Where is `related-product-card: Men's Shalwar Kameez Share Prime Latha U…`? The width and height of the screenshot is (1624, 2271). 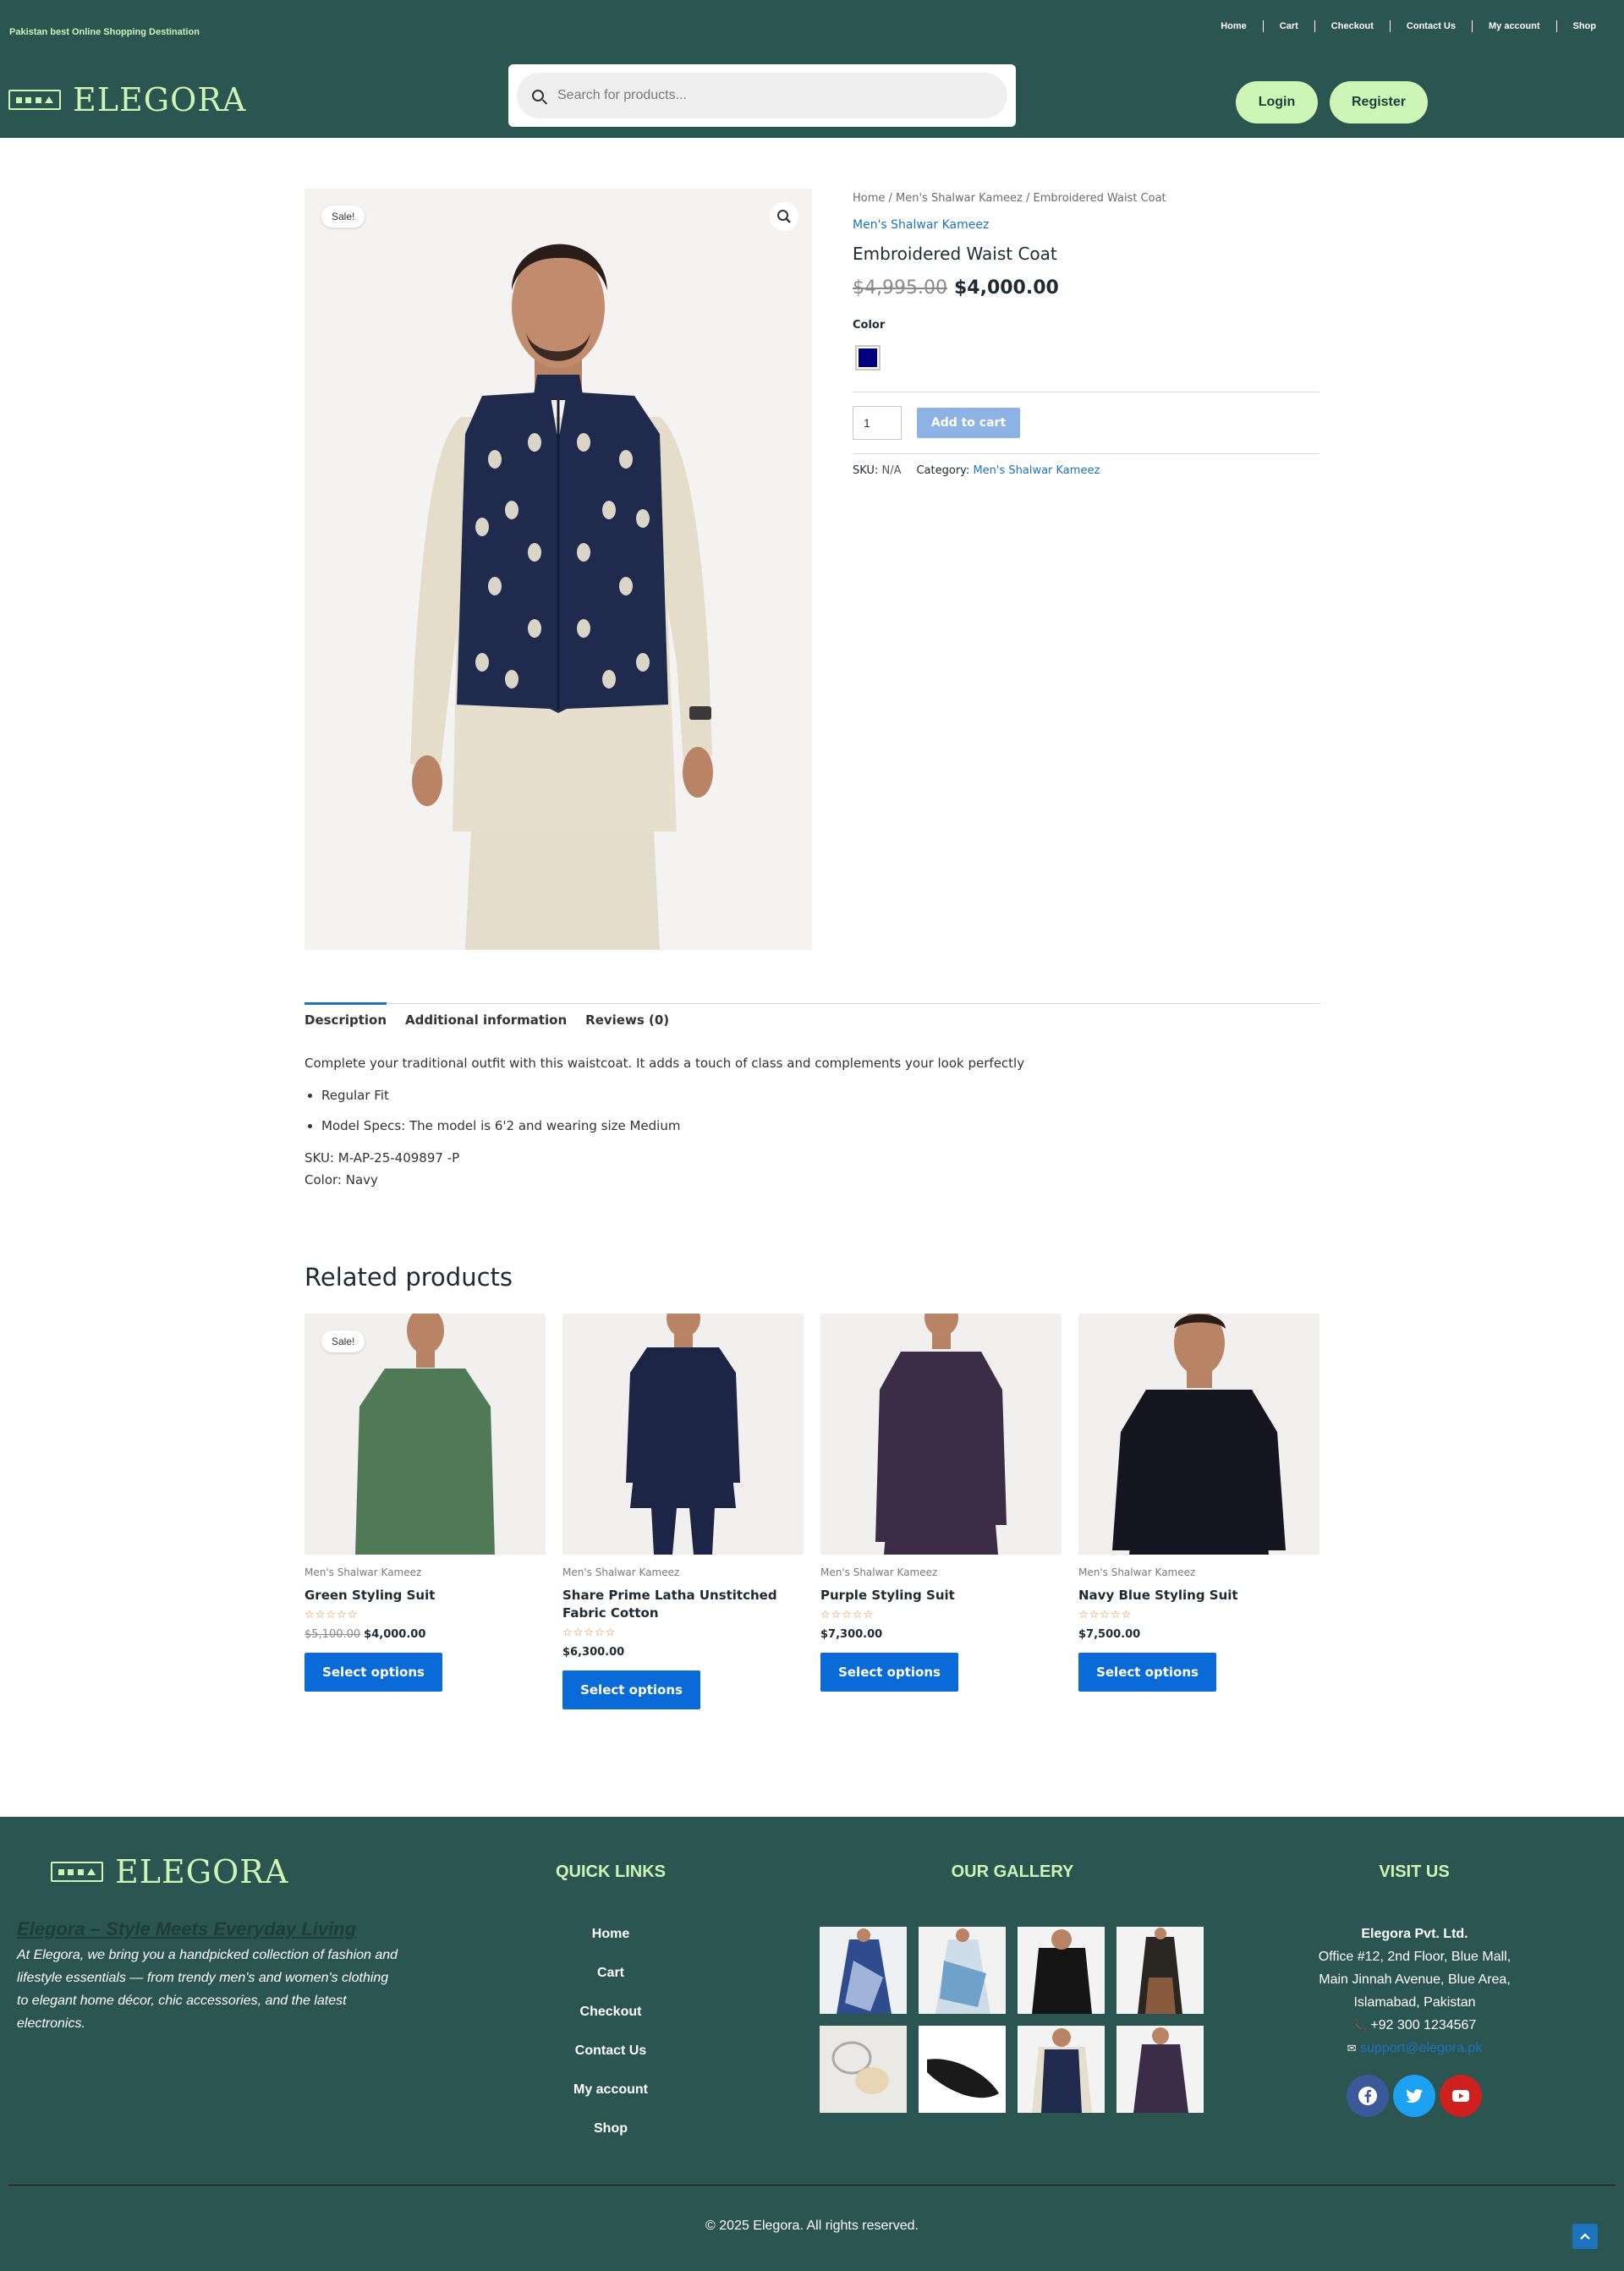 related-product-card: Men's Shalwar Kameez Share Prime Latha U… is located at coordinates (683, 1511).